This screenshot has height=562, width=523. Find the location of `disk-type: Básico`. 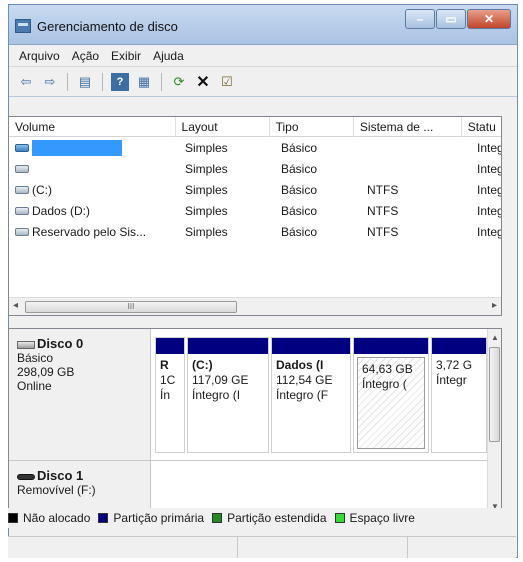

disk-type: Básico is located at coordinates (35, 358).